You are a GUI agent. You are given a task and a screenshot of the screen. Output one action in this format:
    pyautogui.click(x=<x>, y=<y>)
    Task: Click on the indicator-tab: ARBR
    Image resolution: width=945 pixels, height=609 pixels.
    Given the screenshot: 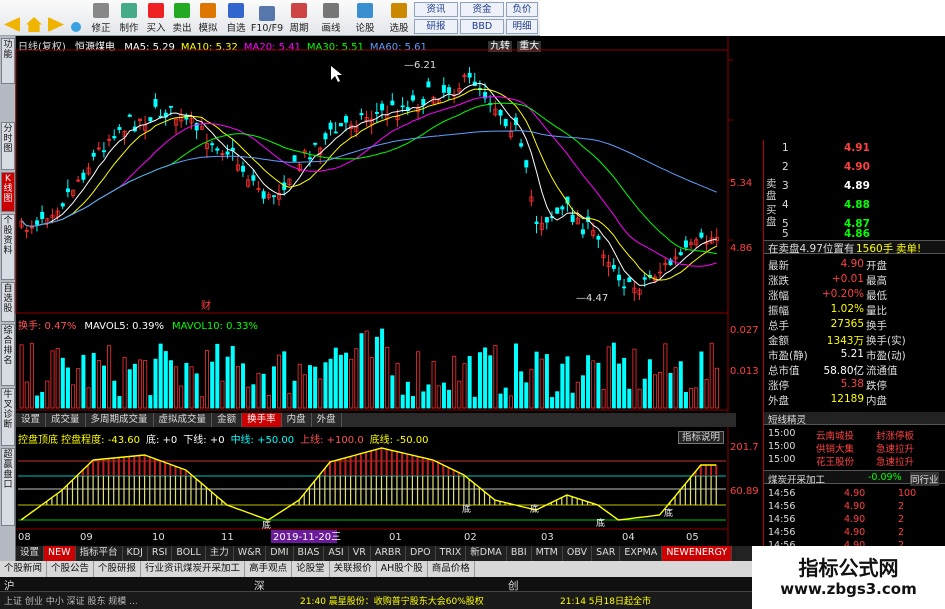 What is the action you would take?
    pyautogui.click(x=389, y=553)
    